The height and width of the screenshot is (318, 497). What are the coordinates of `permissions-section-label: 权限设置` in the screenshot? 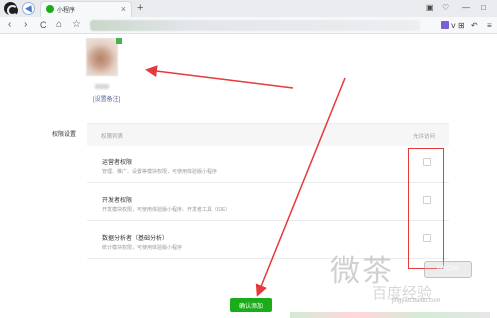 It's located at (64, 135).